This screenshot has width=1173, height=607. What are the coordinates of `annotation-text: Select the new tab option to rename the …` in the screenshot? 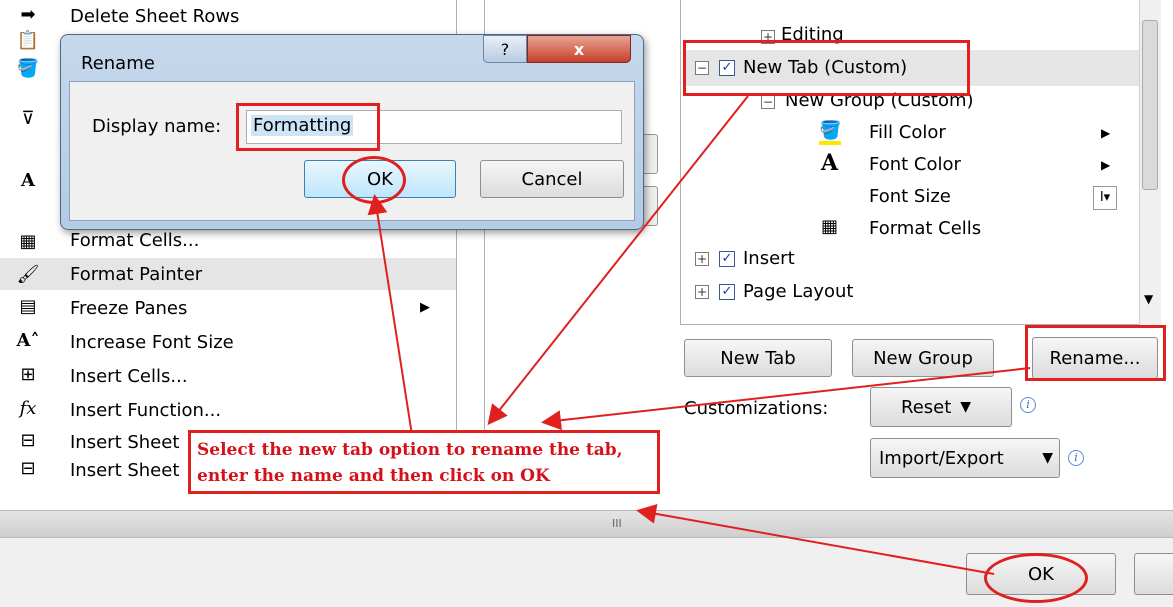 It's located at (410, 463).